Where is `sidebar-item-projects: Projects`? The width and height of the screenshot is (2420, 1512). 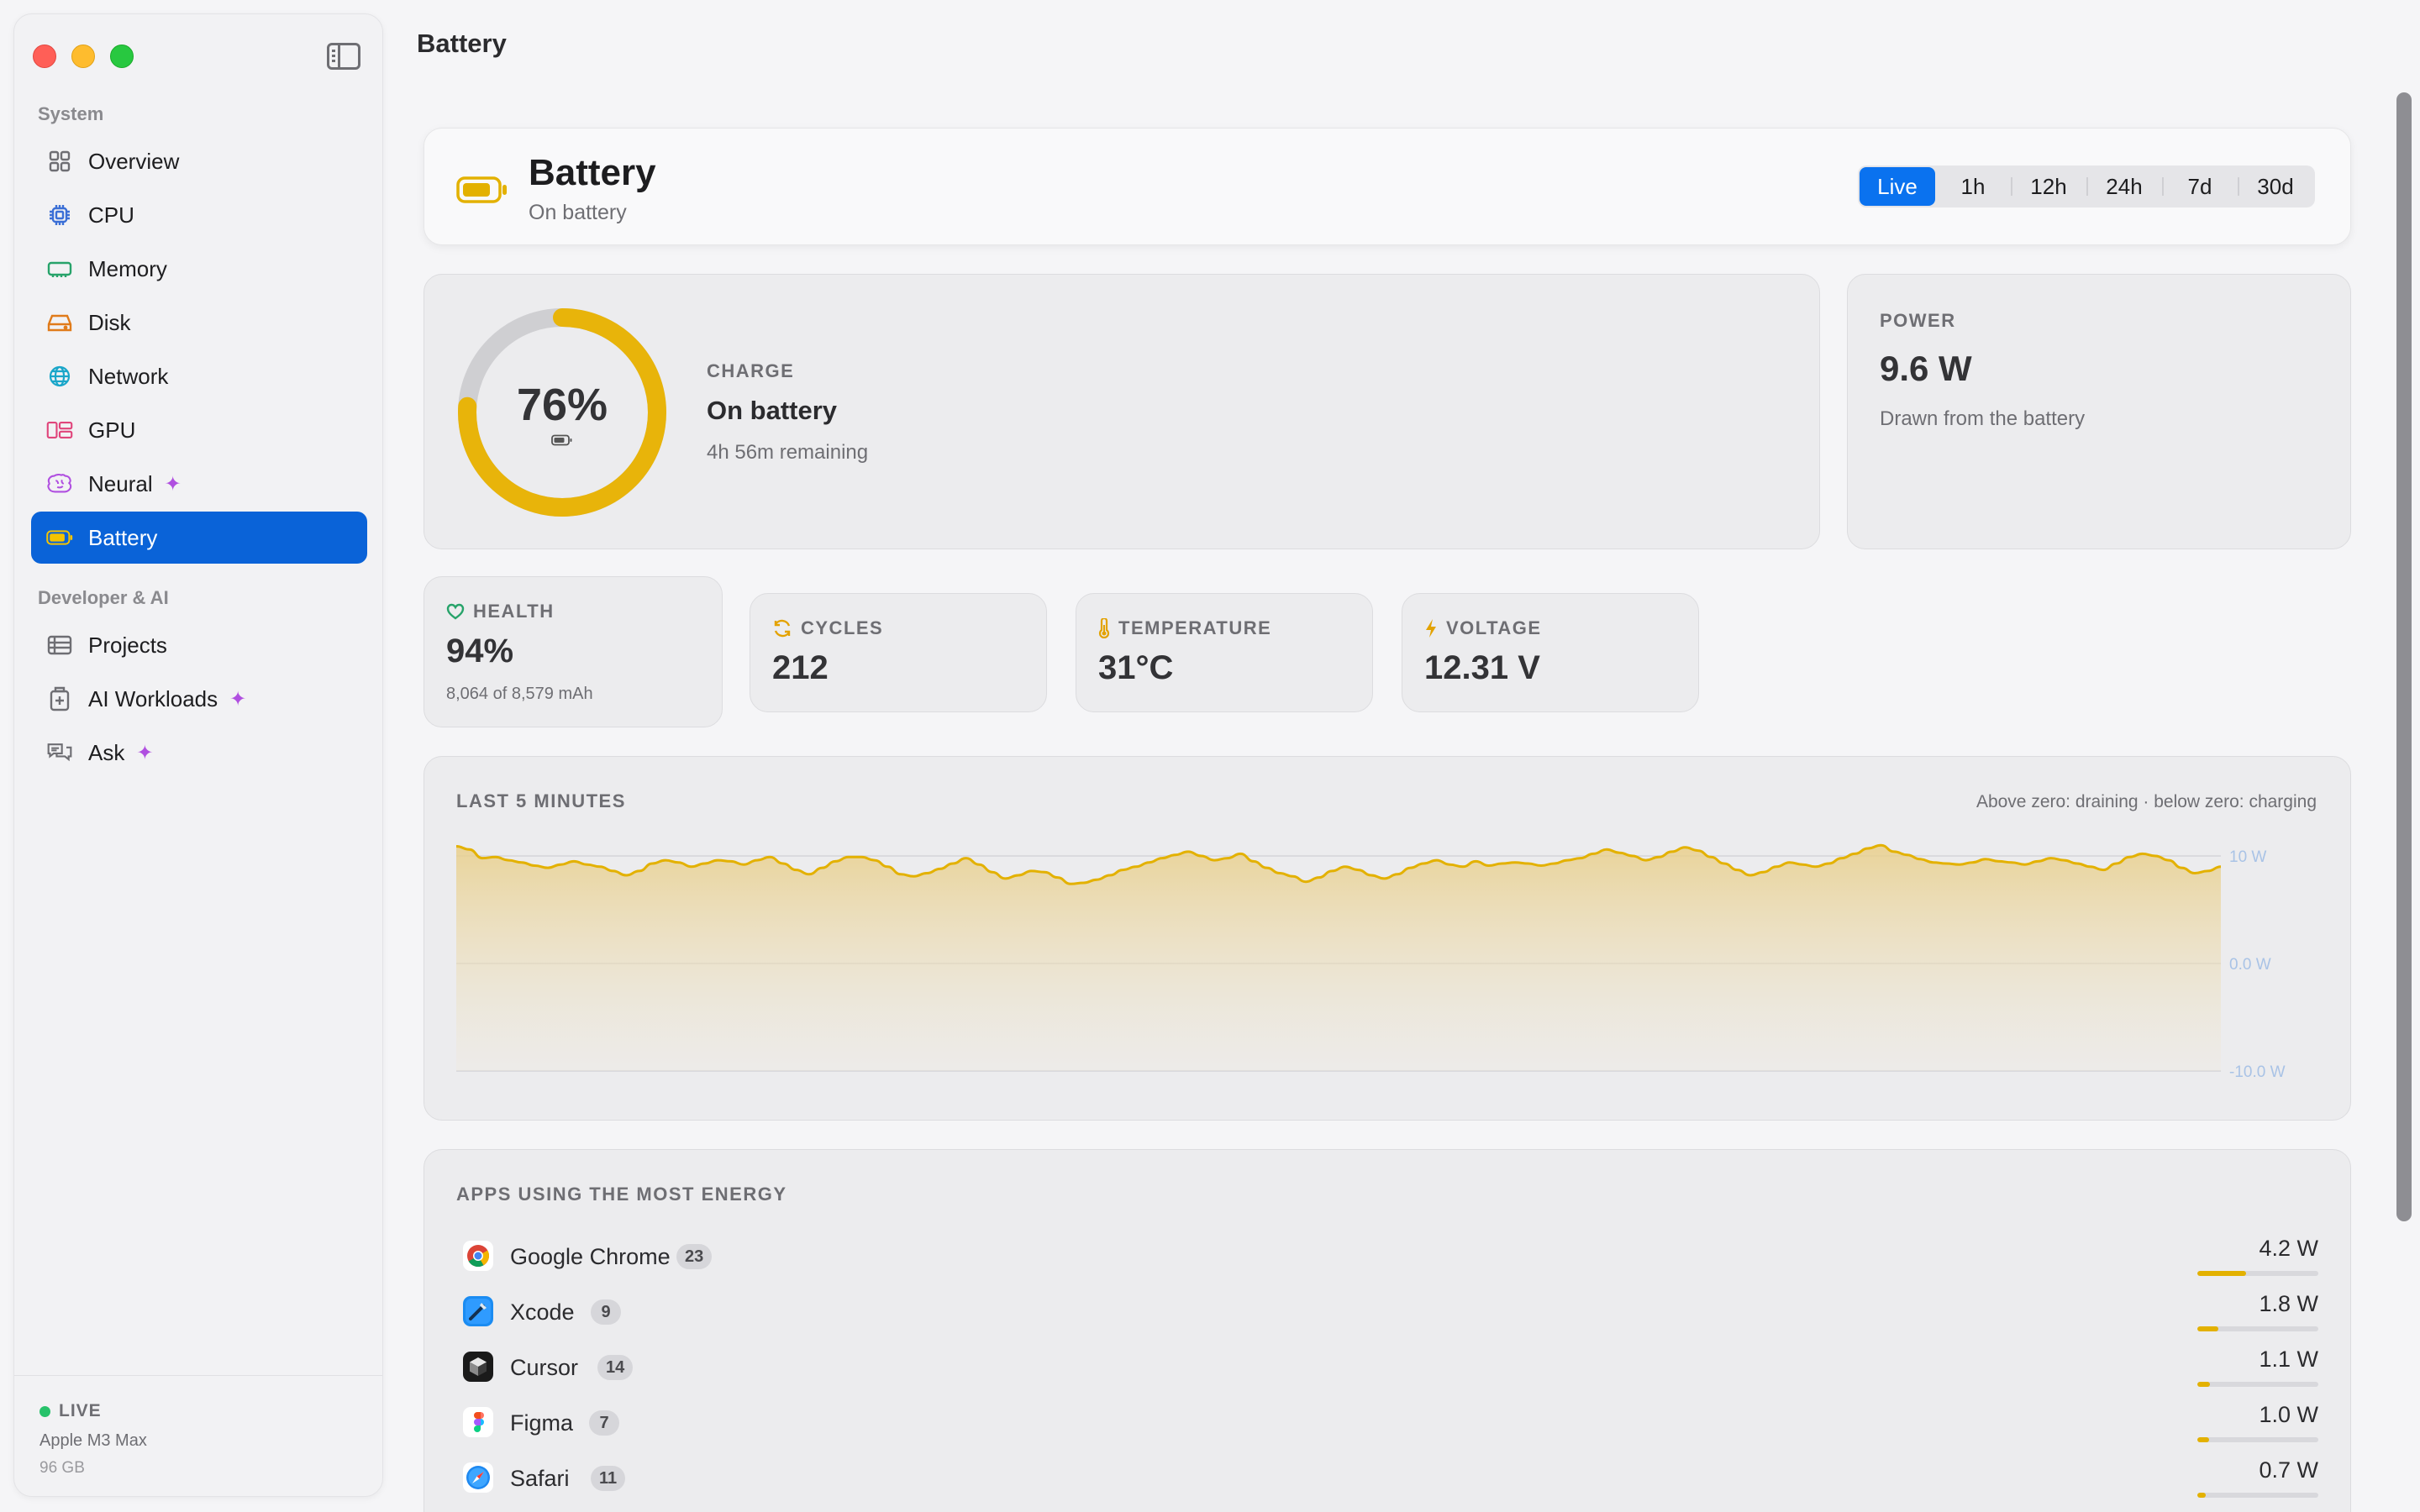 sidebar-item-projects: Projects is located at coordinates (199, 645).